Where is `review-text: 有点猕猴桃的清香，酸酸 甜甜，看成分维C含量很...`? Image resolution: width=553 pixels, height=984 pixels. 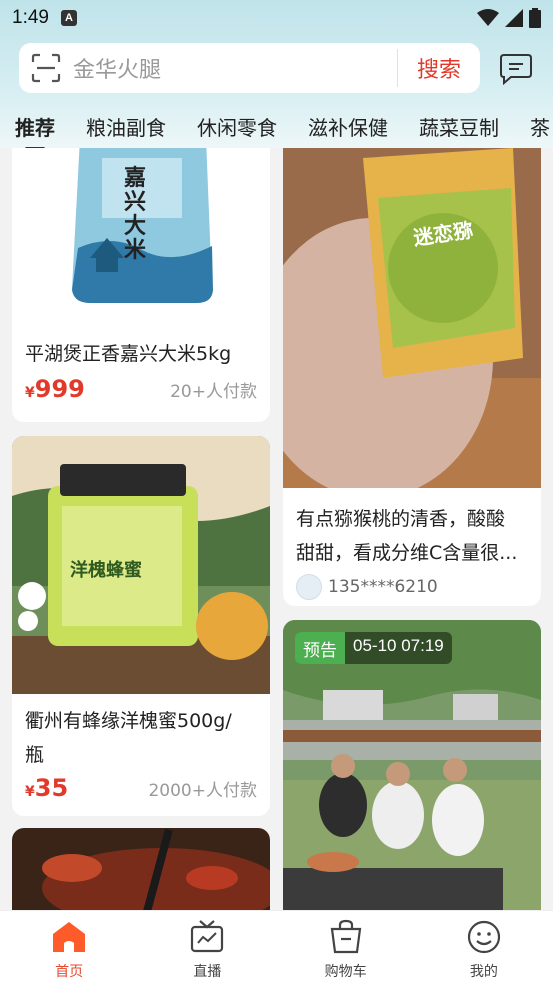 review-text: 有点猕猴桃的清香，酸酸 甜甜，看成分维C含量很... is located at coordinates (412, 531).